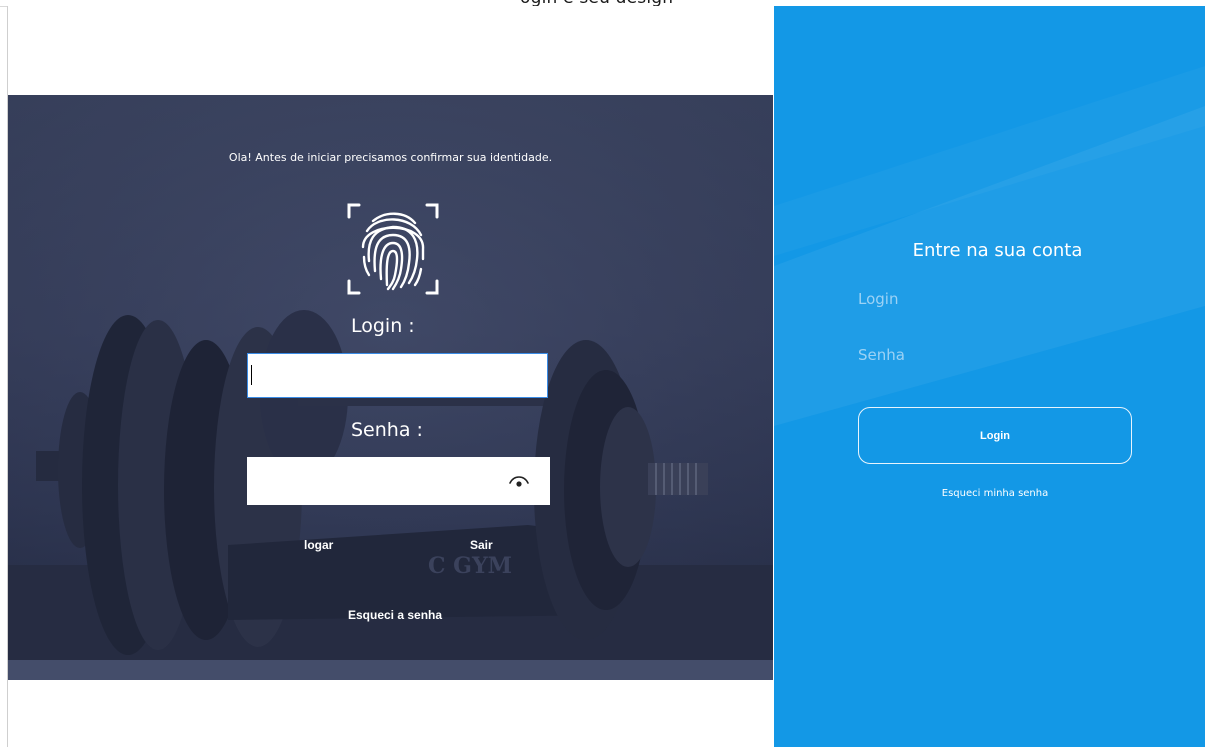 The image size is (1205, 747). What do you see at coordinates (995, 435) in the screenshot?
I see `login-button: Login` at bounding box center [995, 435].